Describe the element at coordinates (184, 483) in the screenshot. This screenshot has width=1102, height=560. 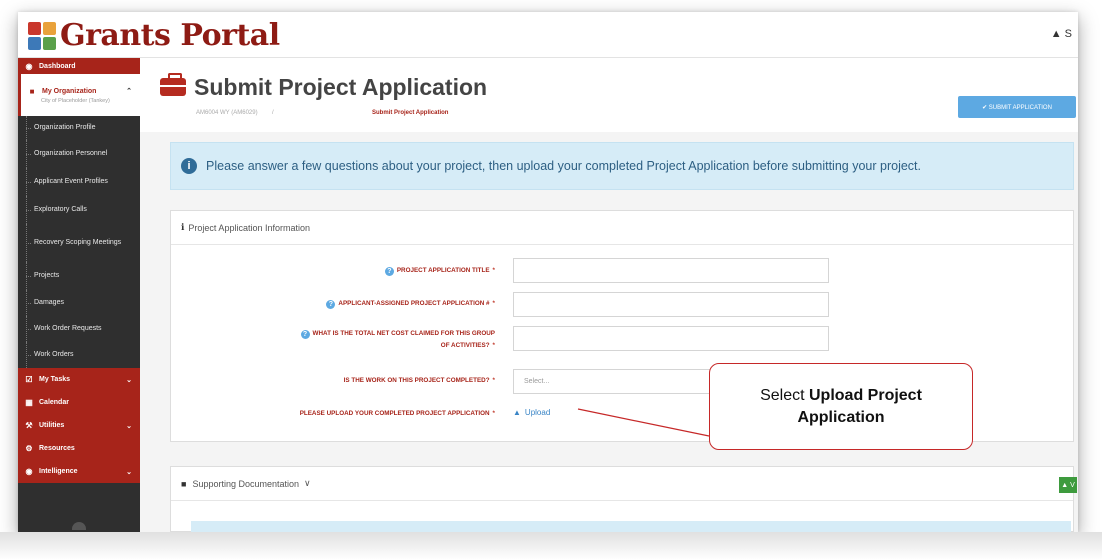
I see `document-icon: ■` at that location.